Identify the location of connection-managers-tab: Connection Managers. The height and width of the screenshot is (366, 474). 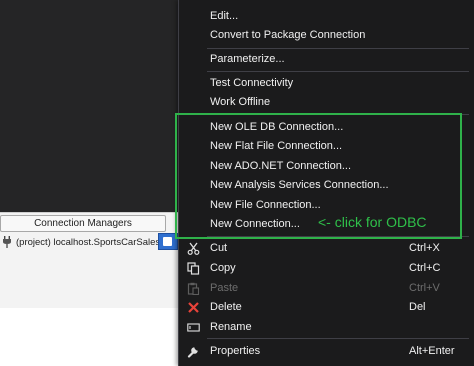
(83, 223).